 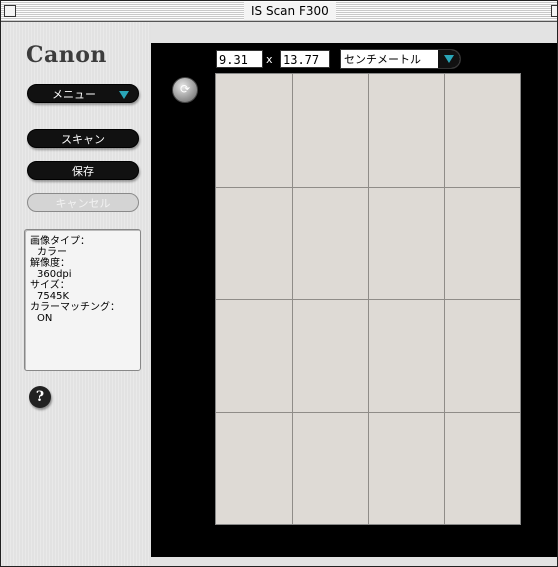 What do you see at coordinates (66, 55) in the screenshot?
I see `canon-logo: Canon` at bounding box center [66, 55].